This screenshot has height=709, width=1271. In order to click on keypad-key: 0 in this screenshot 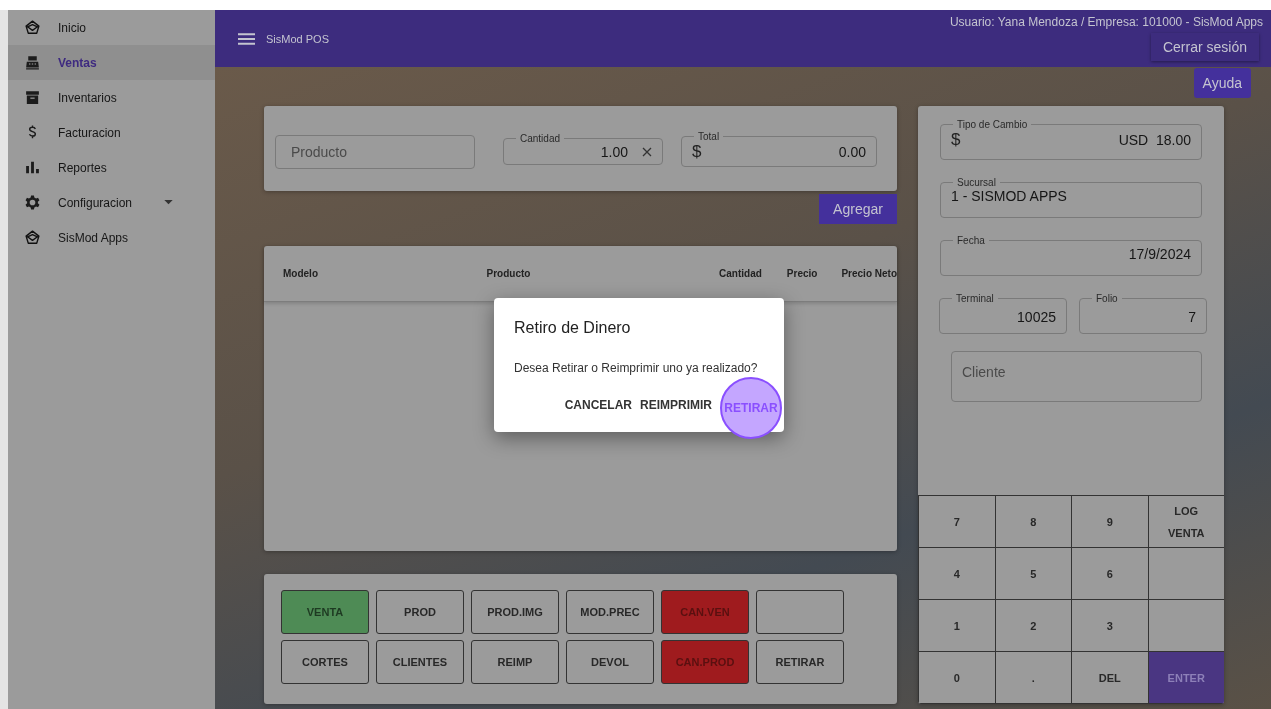, I will do `click(957, 678)`.